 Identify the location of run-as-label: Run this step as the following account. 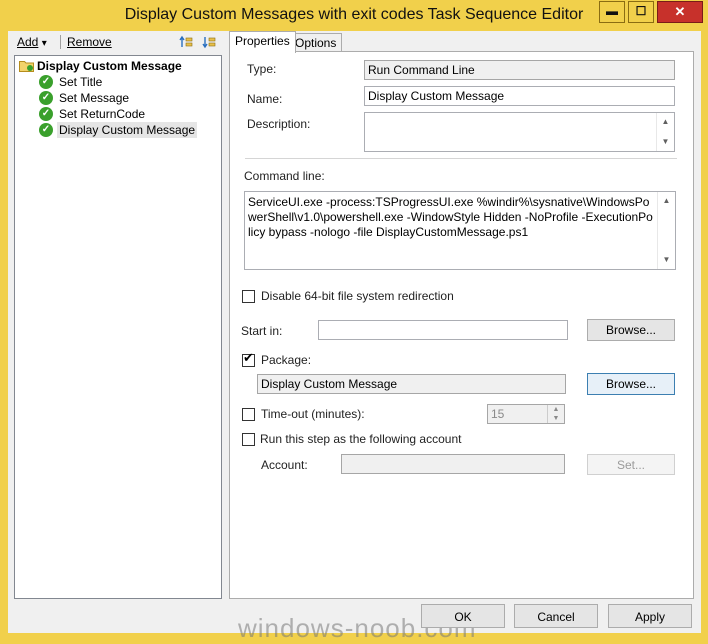
(361, 439).